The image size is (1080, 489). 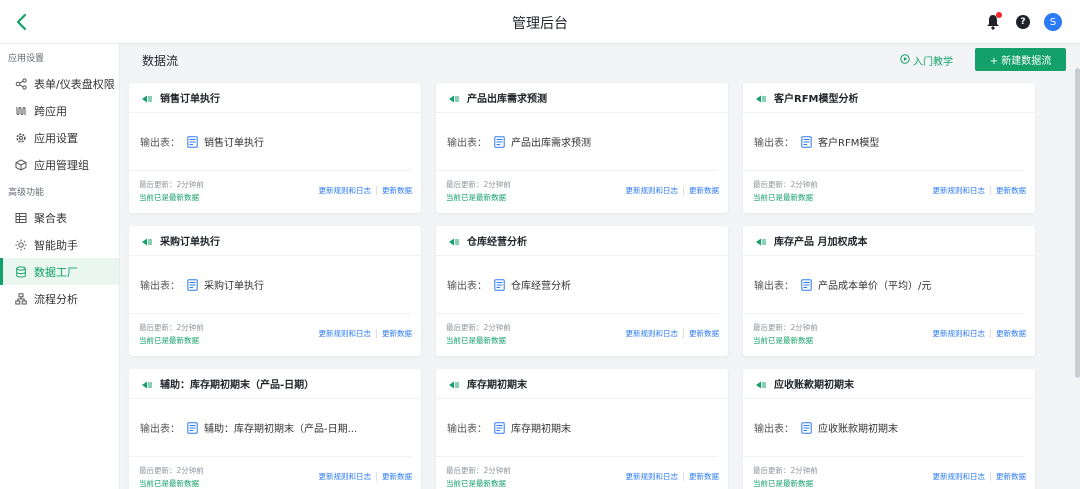 I want to click on card-header: 库存期初期末, so click(x=582, y=384).